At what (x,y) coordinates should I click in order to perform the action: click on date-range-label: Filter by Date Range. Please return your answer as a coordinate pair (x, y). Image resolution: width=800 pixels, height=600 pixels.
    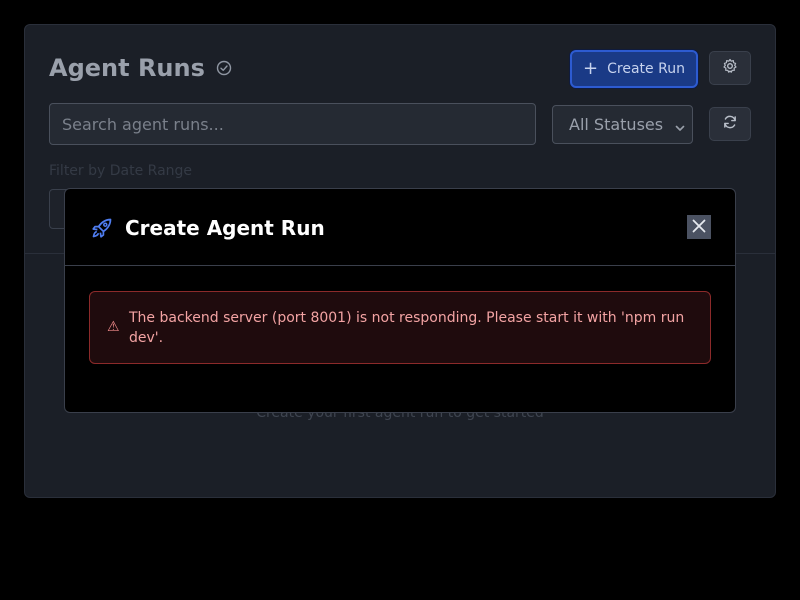
    Looking at the image, I should click on (121, 171).